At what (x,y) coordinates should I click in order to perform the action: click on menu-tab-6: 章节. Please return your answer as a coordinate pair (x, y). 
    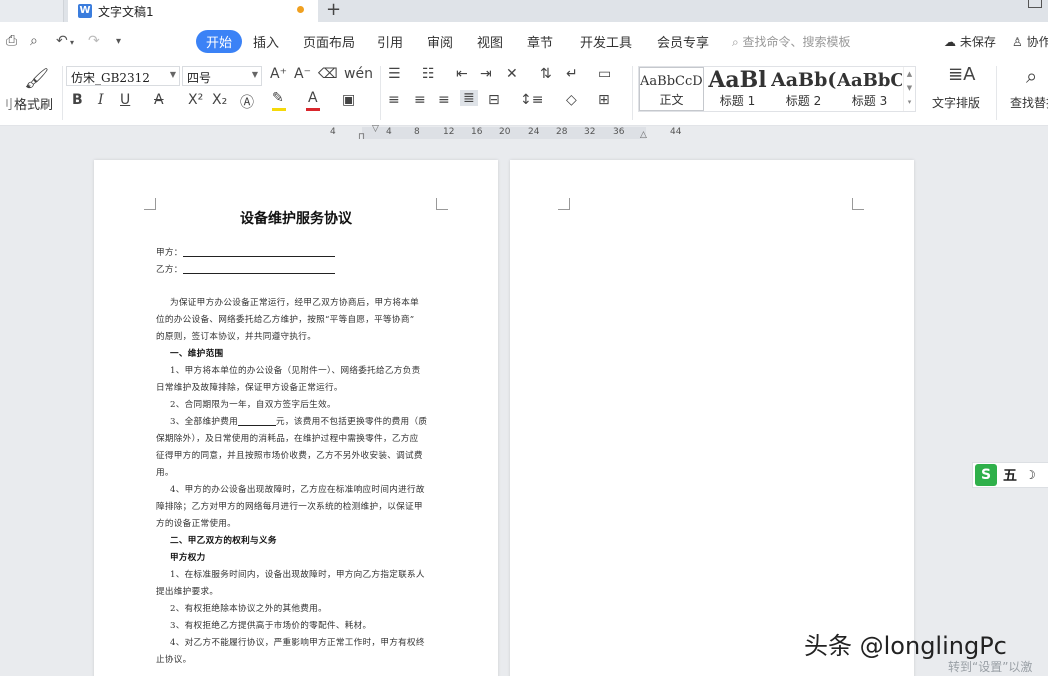
    Looking at the image, I should click on (540, 41).